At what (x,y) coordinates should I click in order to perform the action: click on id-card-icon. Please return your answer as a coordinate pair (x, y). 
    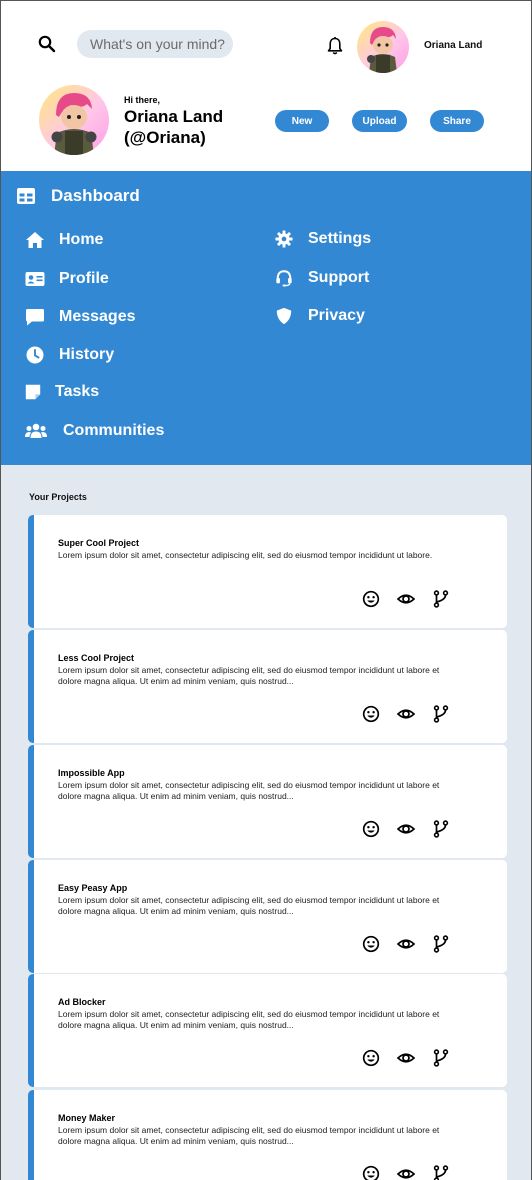
    Looking at the image, I should click on (35, 279).